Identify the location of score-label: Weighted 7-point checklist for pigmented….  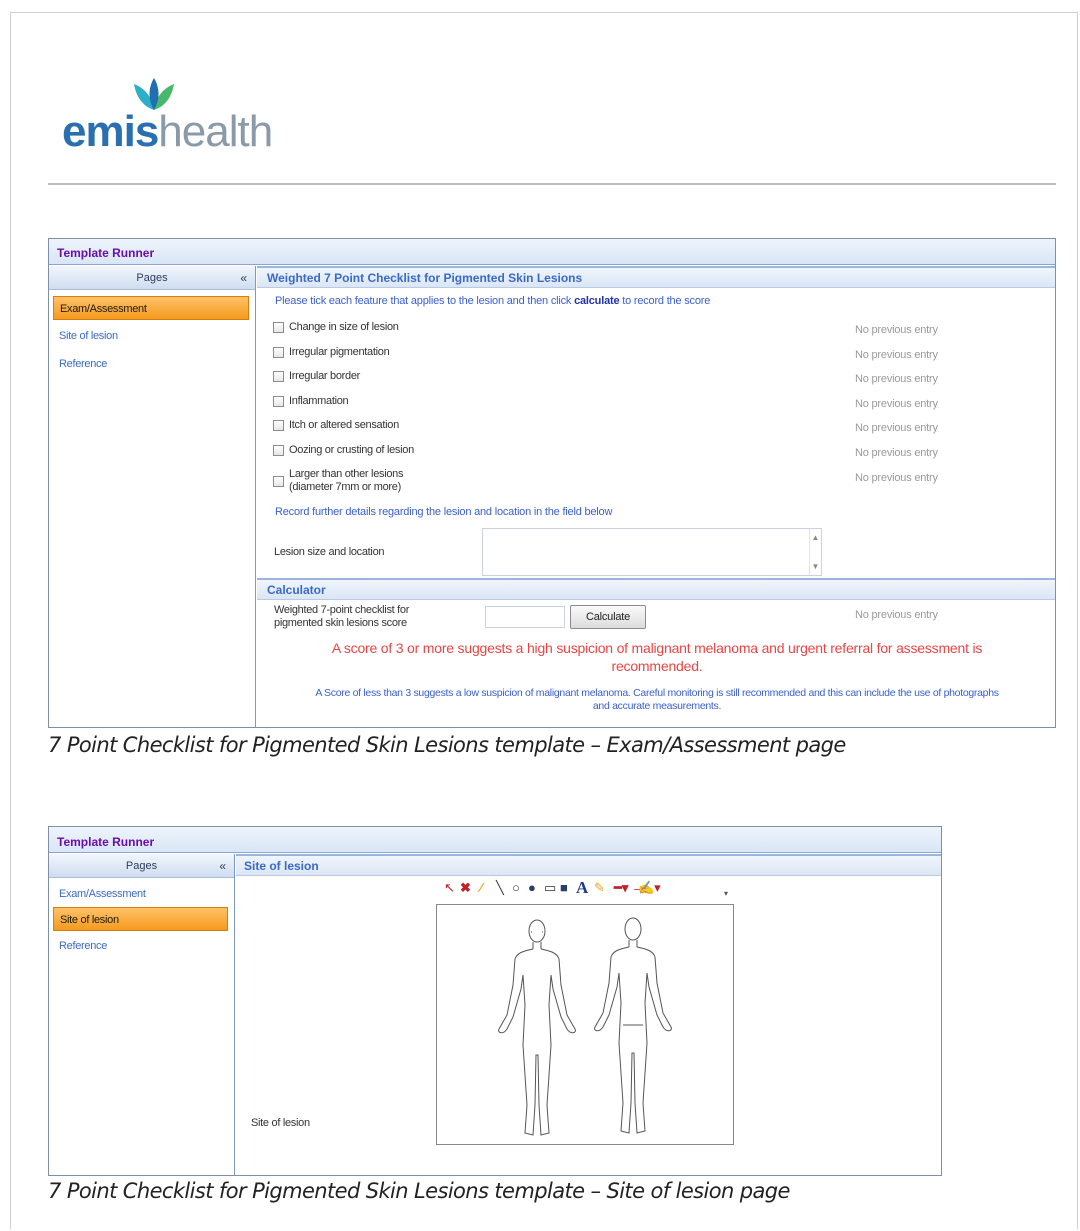
(341, 617).